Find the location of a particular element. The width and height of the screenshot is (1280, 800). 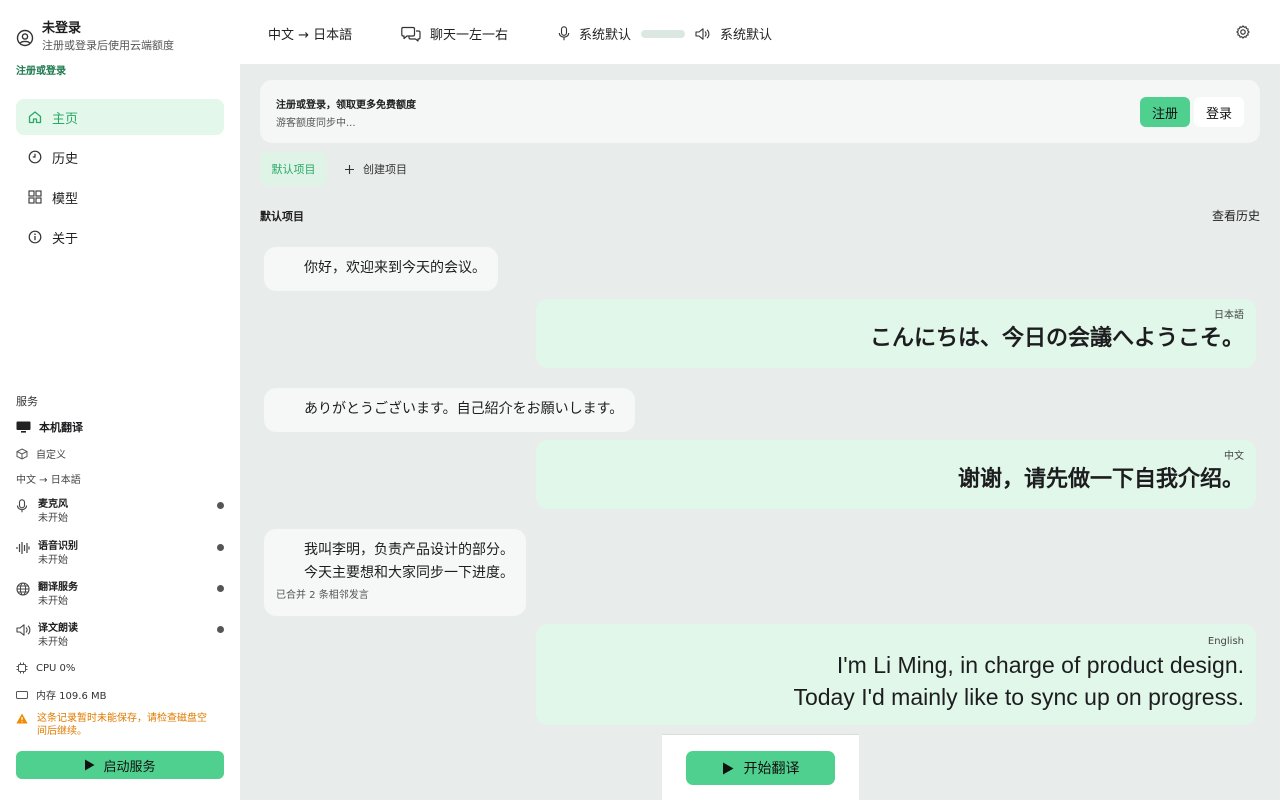

service-microphone: 麦克风 未开始 is located at coordinates (120, 512).